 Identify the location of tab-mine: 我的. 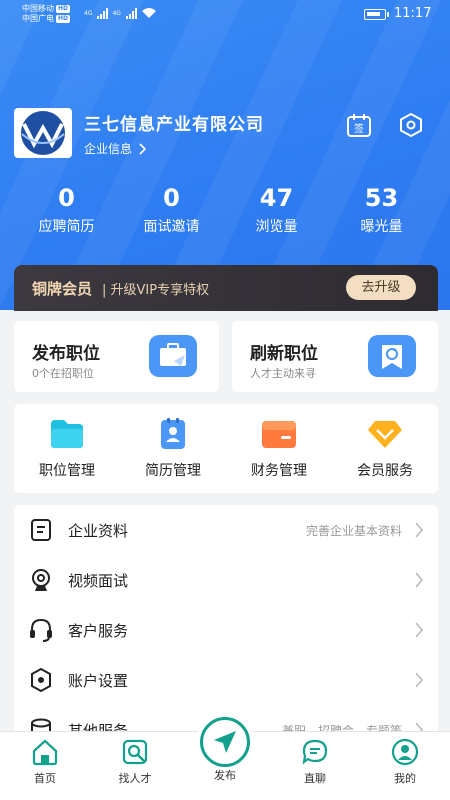
(405, 762).